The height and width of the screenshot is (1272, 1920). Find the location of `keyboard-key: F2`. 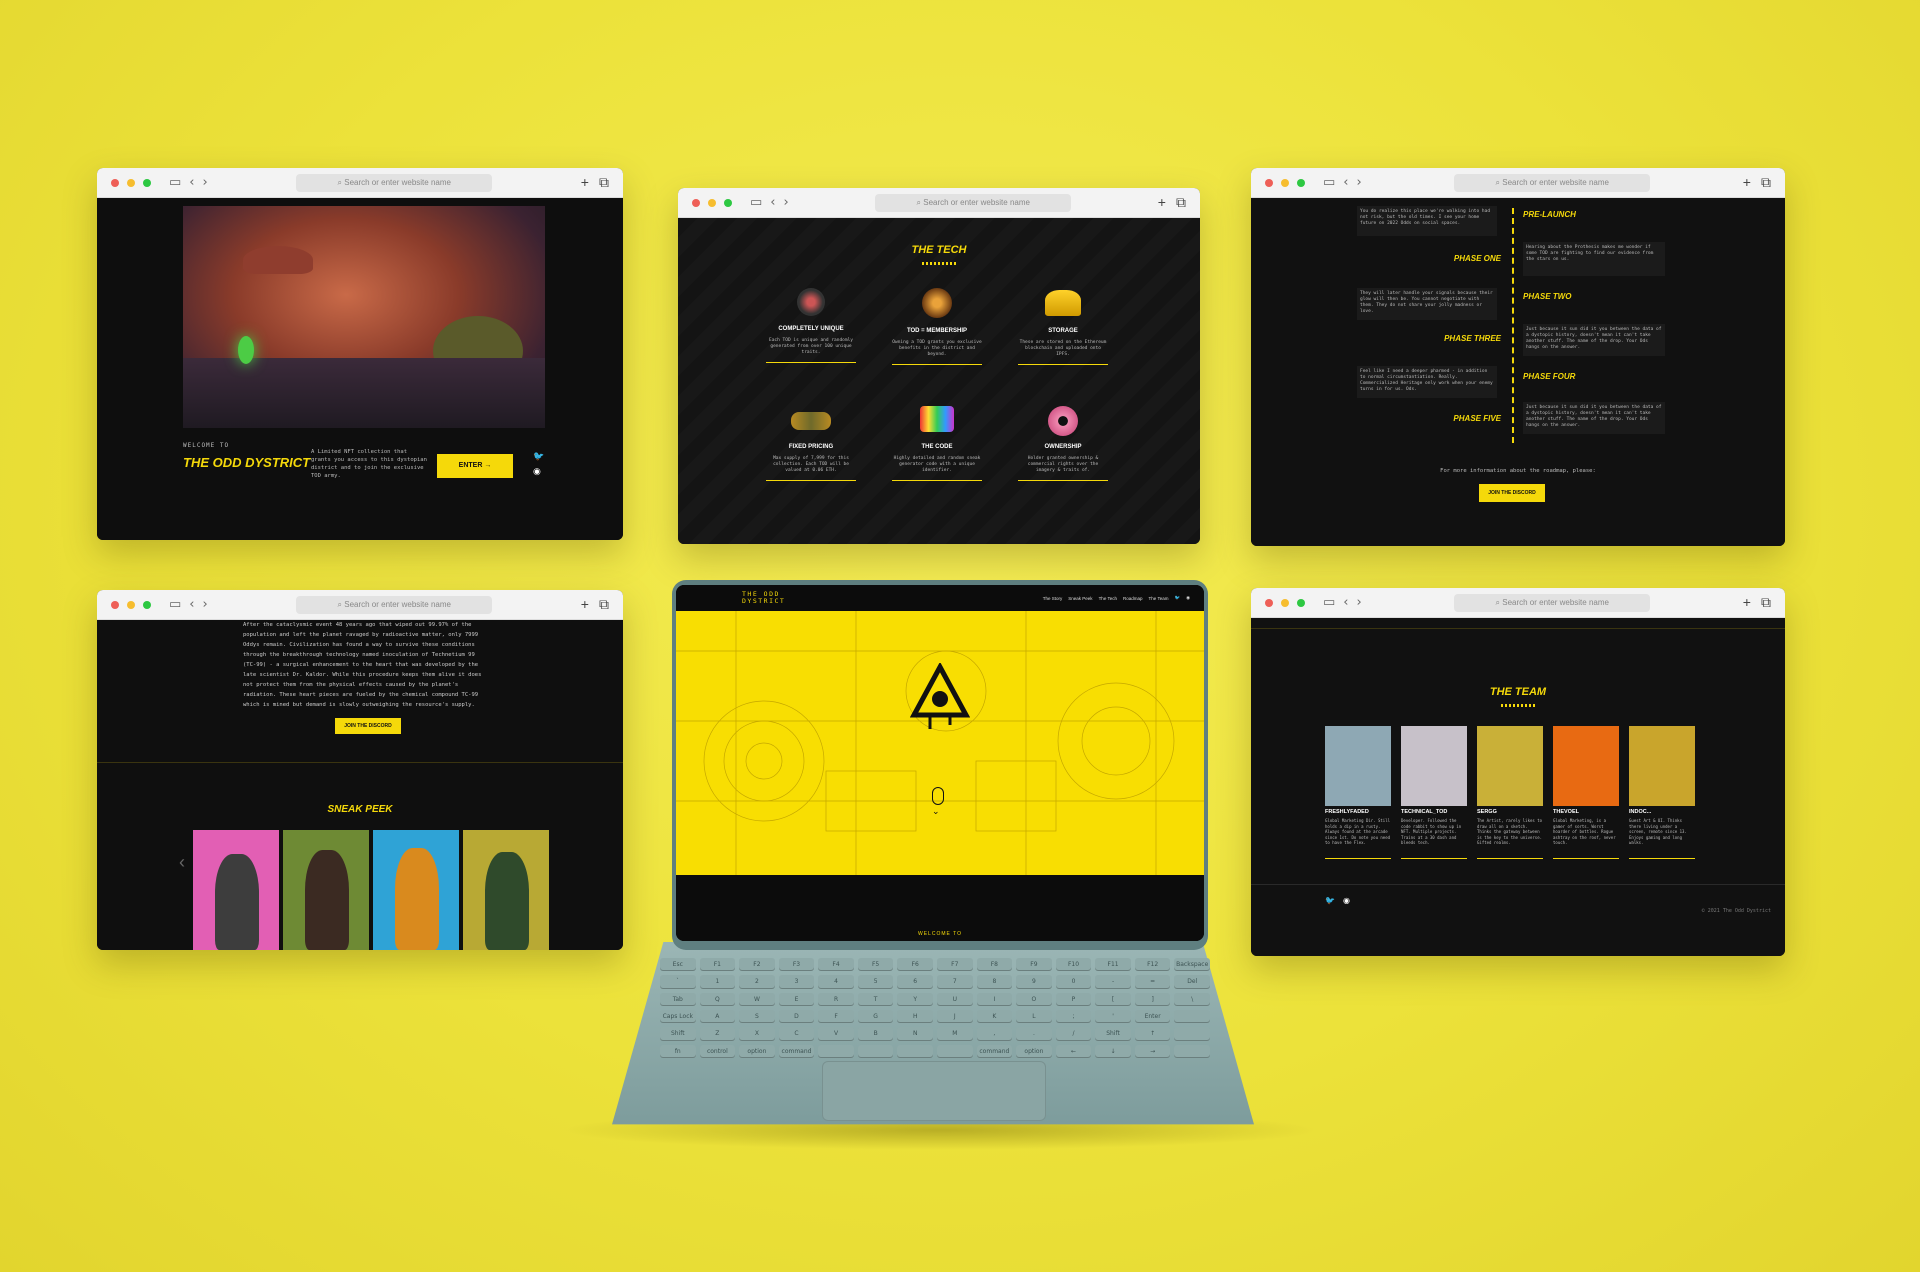

keyboard-key: F2 is located at coordinates (757, 965).